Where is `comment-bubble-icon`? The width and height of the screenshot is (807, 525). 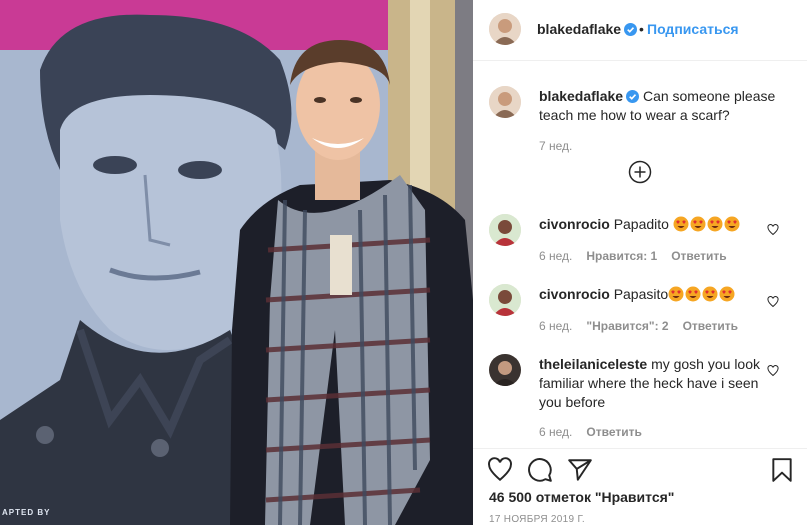
comment-bubble-icon is located at coordinates (540, 470).